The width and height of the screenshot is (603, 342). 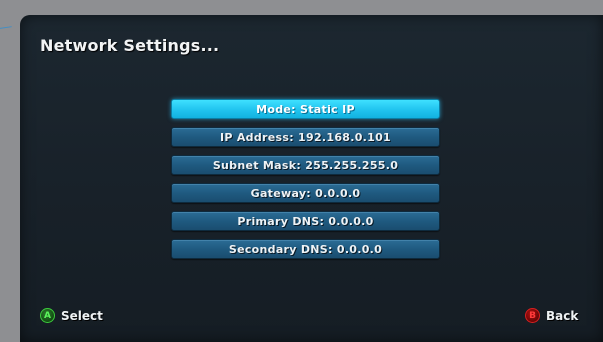 I want to click on menu-item-subnet-mask: Subnet Mask: 255.255.255.0, so click(x=305, y=165).